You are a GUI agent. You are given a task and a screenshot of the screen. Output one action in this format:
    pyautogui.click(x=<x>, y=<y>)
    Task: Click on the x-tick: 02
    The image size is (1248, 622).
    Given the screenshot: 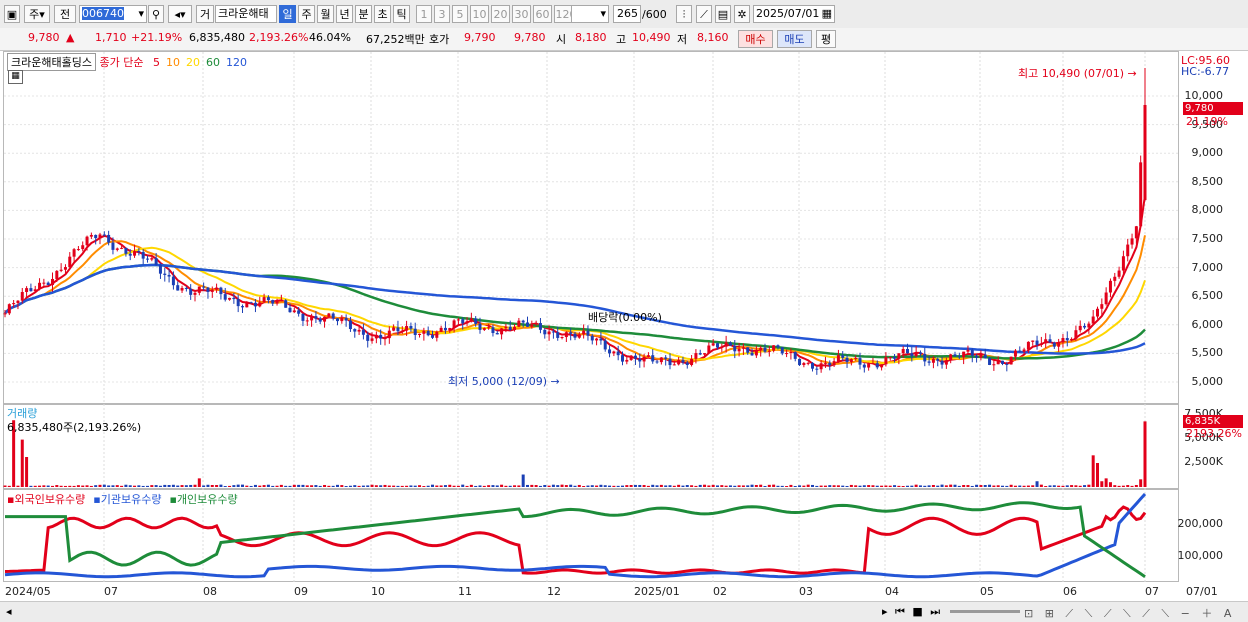 What is the action you would take?
    pyautogui.click(x=720, y=591)
    